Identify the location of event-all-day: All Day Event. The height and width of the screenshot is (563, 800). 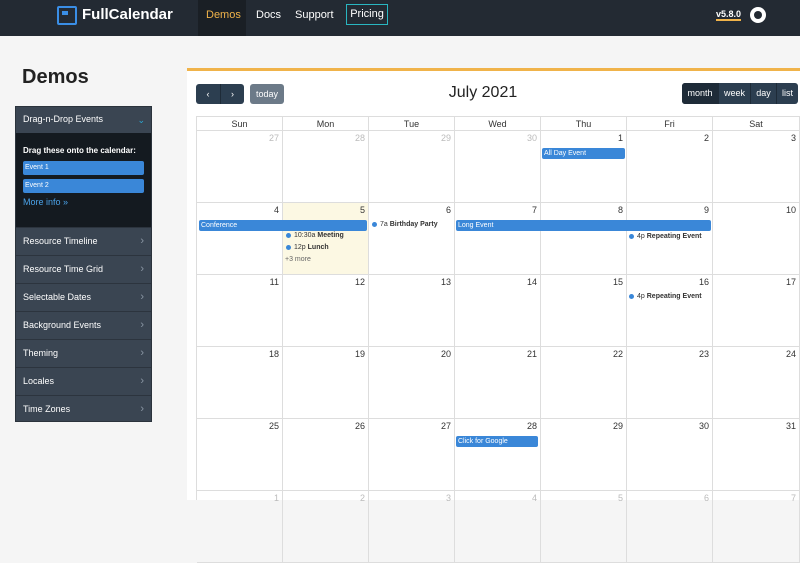
(583, 153).